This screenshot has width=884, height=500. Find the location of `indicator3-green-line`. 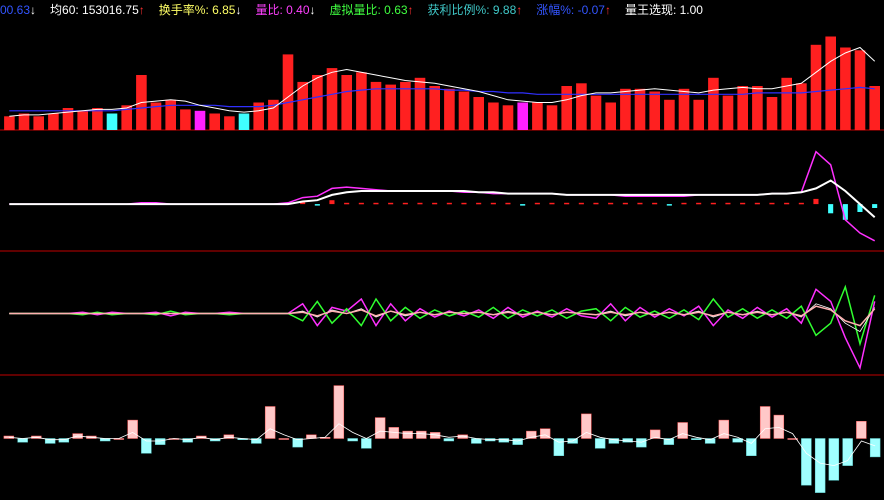

indicator3-green-line is located at coordinates (442, 315).